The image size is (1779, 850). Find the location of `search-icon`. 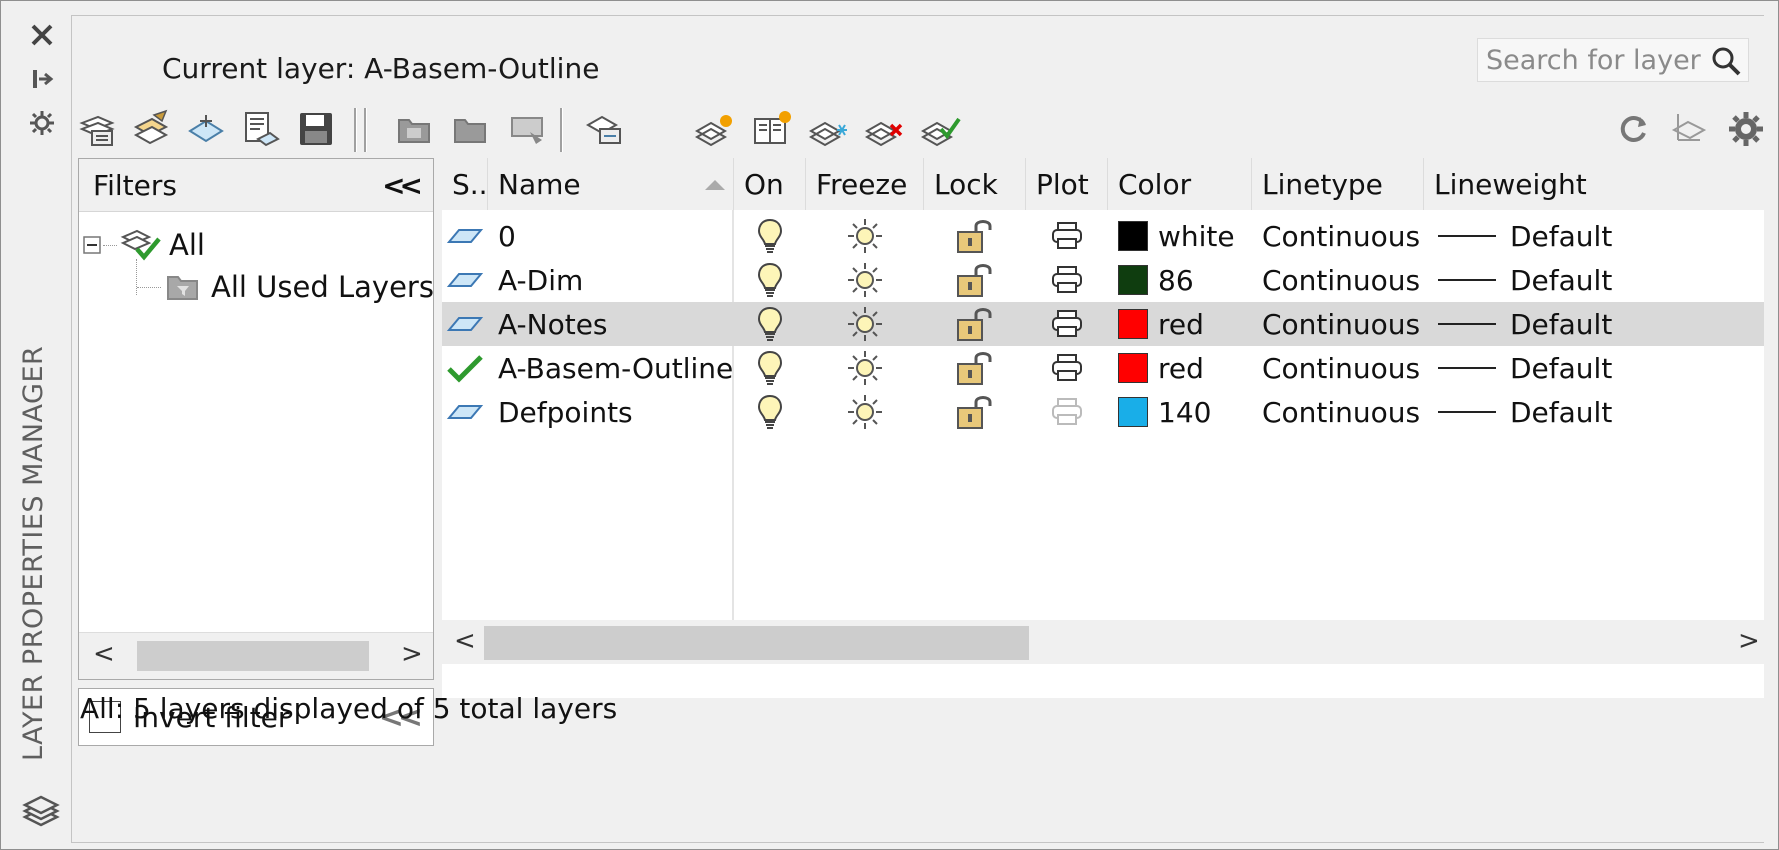

search-icon is located at coordinates (1726, 61).